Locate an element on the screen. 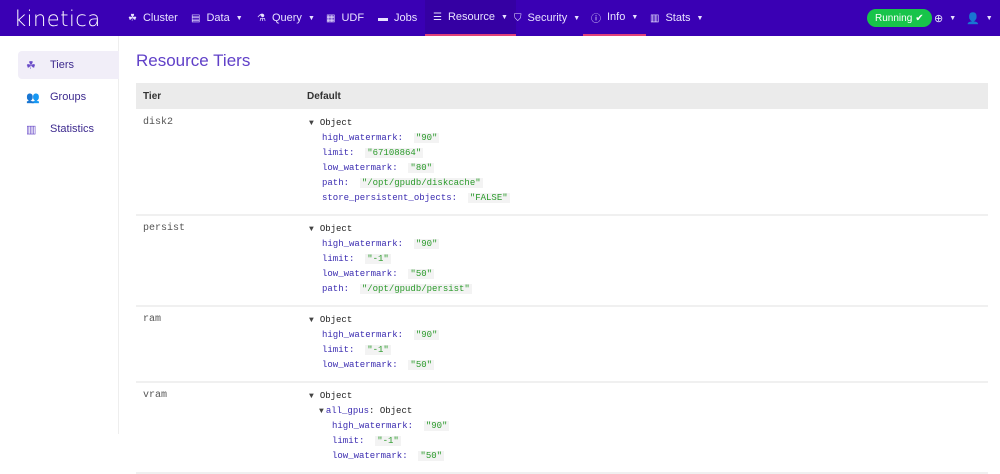 Image resolution: width=1000 pixels, height=474 pixels. tree-line: low_watermark: "80" is located at coordinates (409, 168).